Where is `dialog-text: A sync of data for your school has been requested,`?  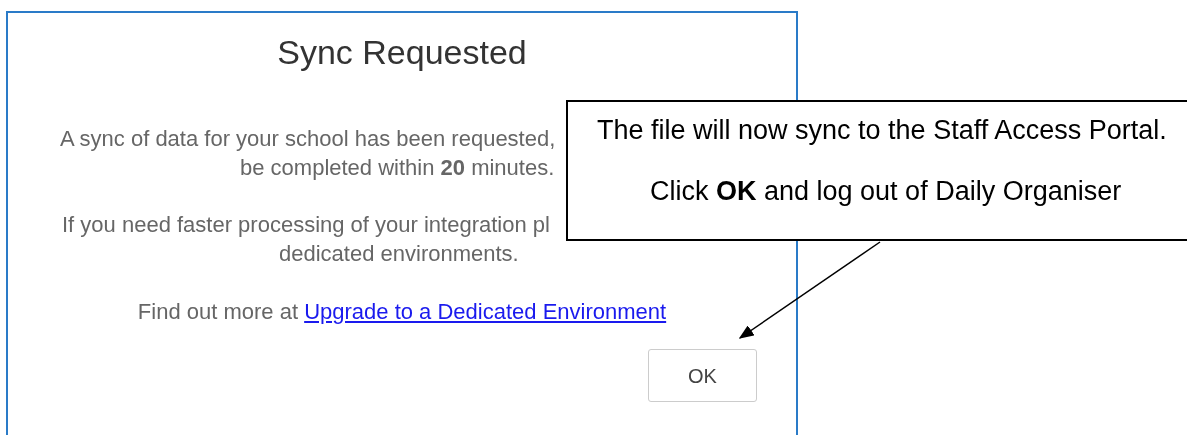
dialog-text: A sync of data for your school has been requested, is located at coordinates (308, 138).